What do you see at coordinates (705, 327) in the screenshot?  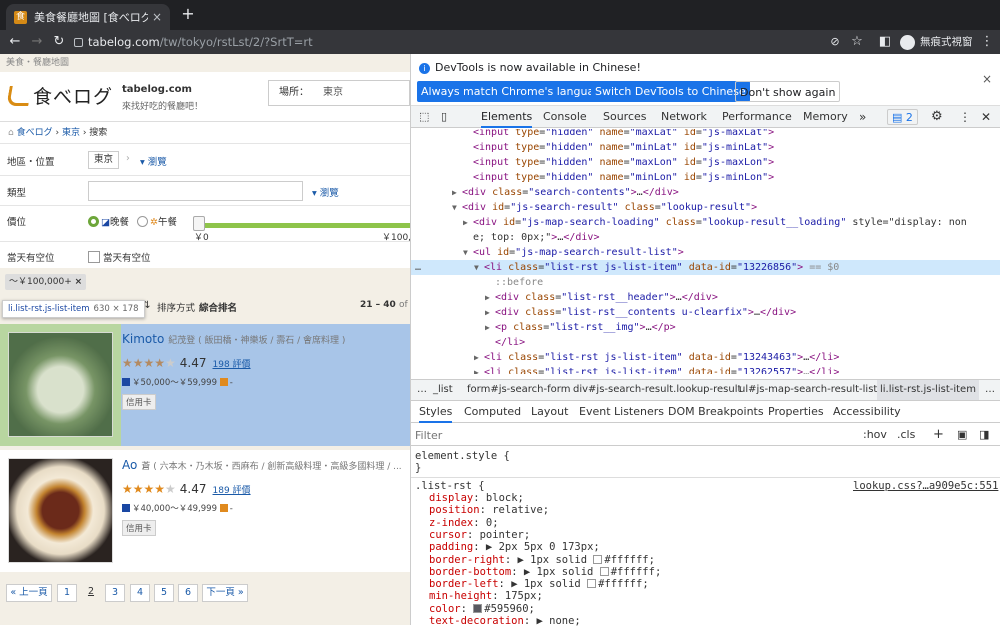 I see `dom-node: ▶ <p class="list-rst__img">…</p>` at bounding box center [705, 327].